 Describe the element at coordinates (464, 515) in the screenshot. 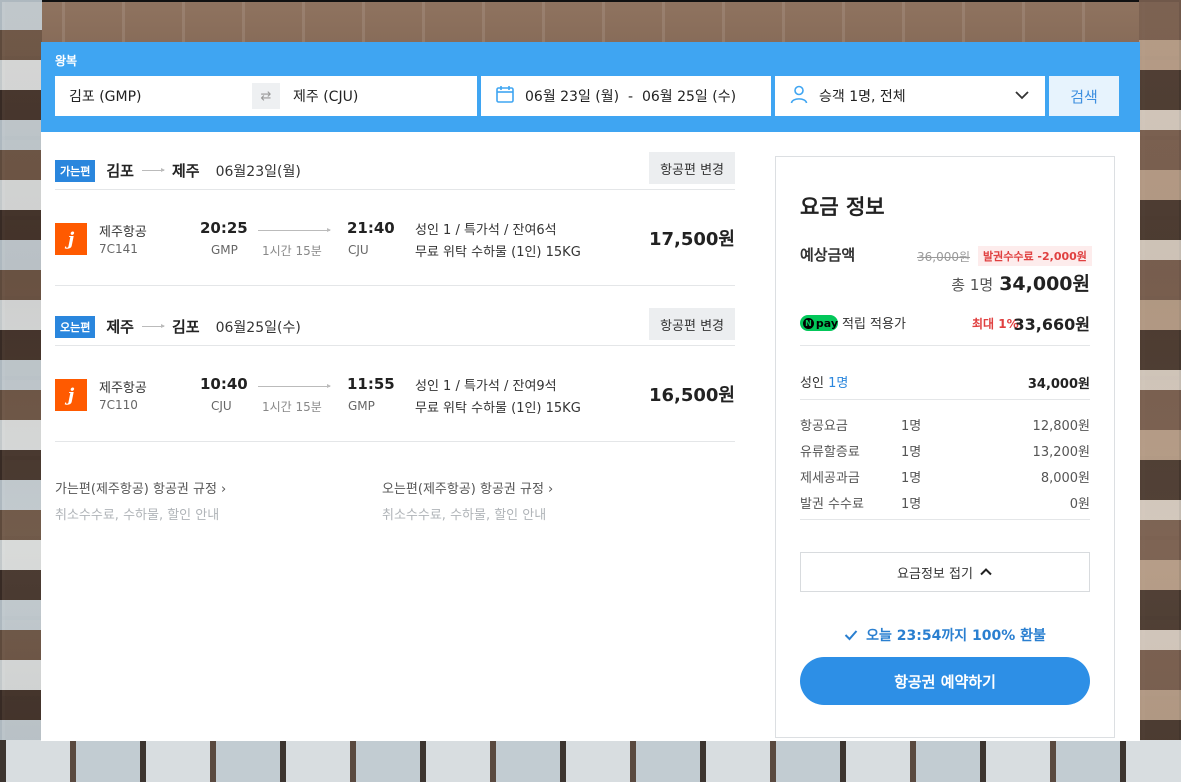

I see `inbound-rules-subtext: 취소수수료, 수하물, 할인 안내` at that location.